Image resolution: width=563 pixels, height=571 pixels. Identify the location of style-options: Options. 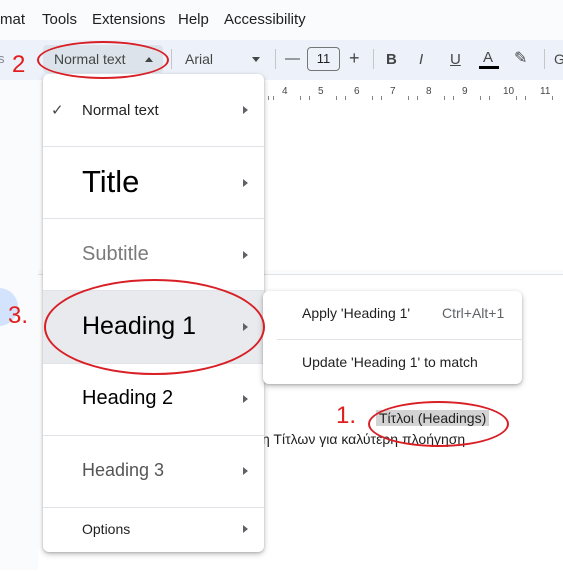
(153, 530).